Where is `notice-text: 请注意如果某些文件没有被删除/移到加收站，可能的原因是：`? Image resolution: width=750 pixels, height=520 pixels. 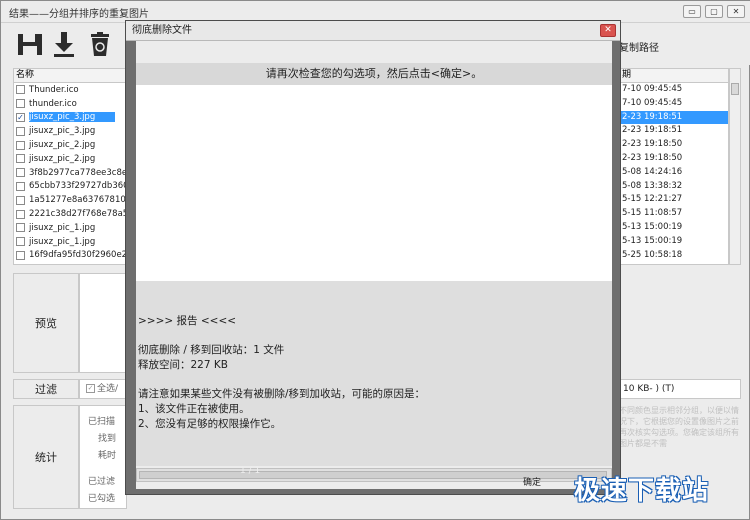 notice-text: 请注意如果某些文件没有被删除/移到加收站，可能的原因是： is located at coordinates (282, 394).